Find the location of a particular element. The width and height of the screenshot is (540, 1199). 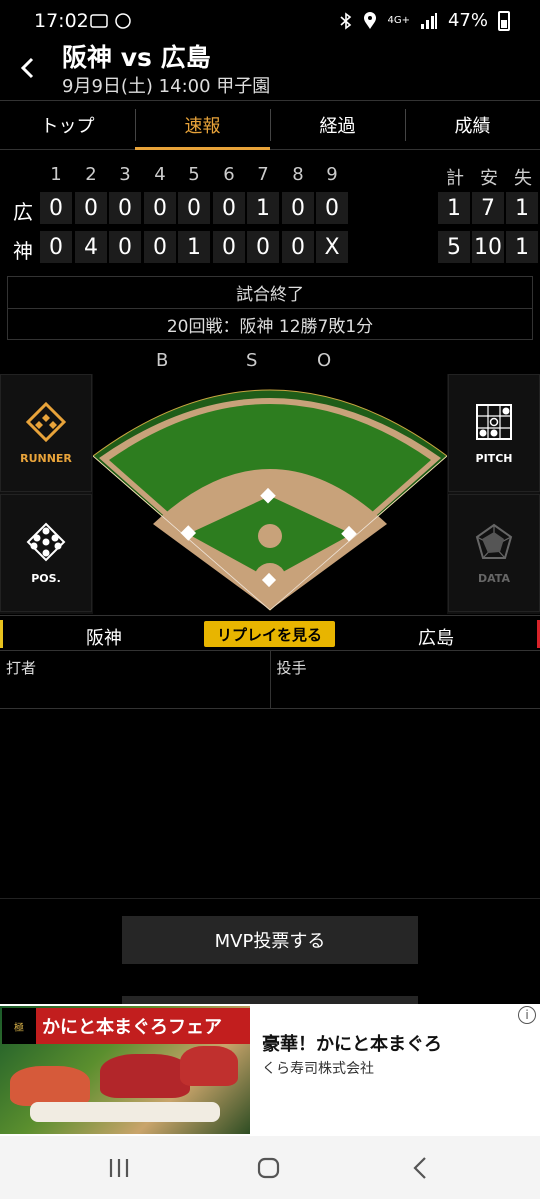

pos-label: POS. is located at coordinates (46, 578).